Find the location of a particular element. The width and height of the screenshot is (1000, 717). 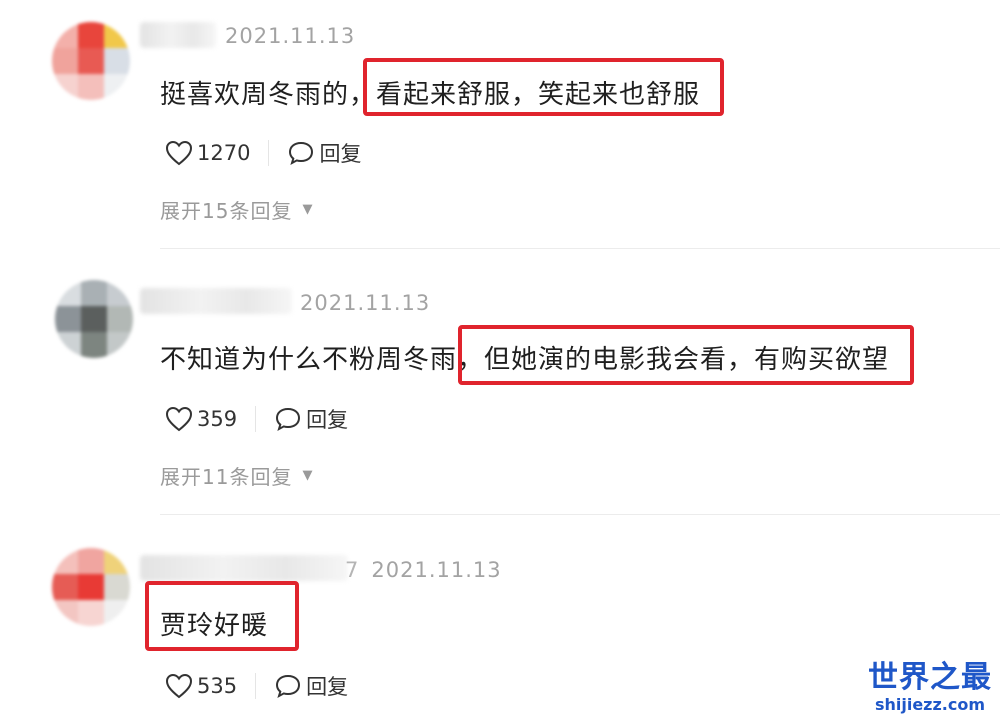

like-button: 535 is located at coordinates (201, 686).